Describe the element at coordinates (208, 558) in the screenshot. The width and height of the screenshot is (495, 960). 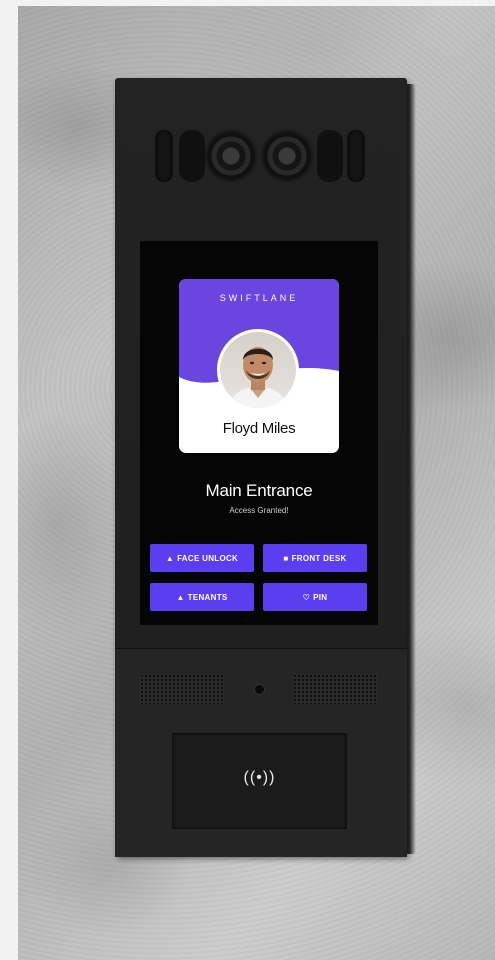
I see `face-unlock-label: FACE UNLOCK` at that location.